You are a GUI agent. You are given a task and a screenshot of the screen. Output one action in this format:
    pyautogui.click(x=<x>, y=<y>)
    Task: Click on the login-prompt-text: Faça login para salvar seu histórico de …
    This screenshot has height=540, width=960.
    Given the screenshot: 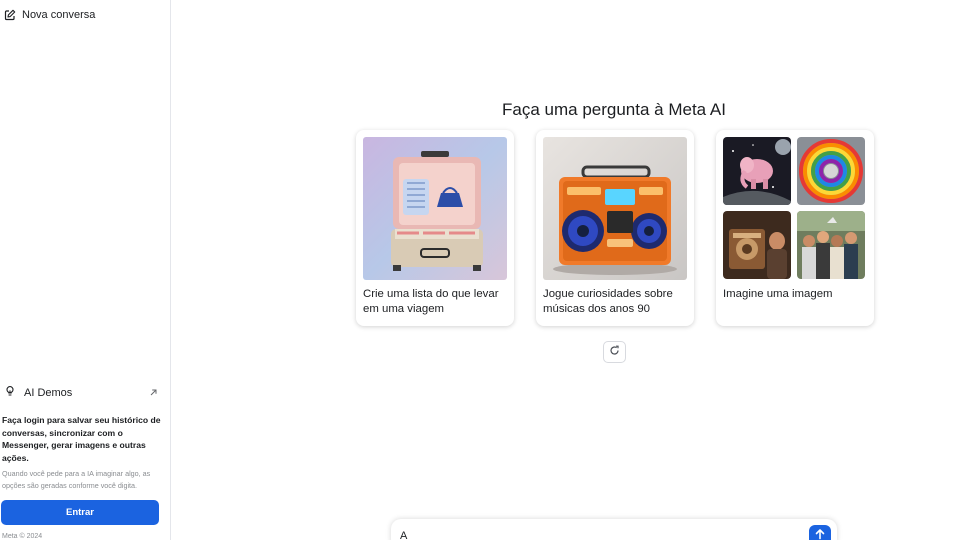 What is the action you would take?
    pyautogui.click(x=81, y=439)
    